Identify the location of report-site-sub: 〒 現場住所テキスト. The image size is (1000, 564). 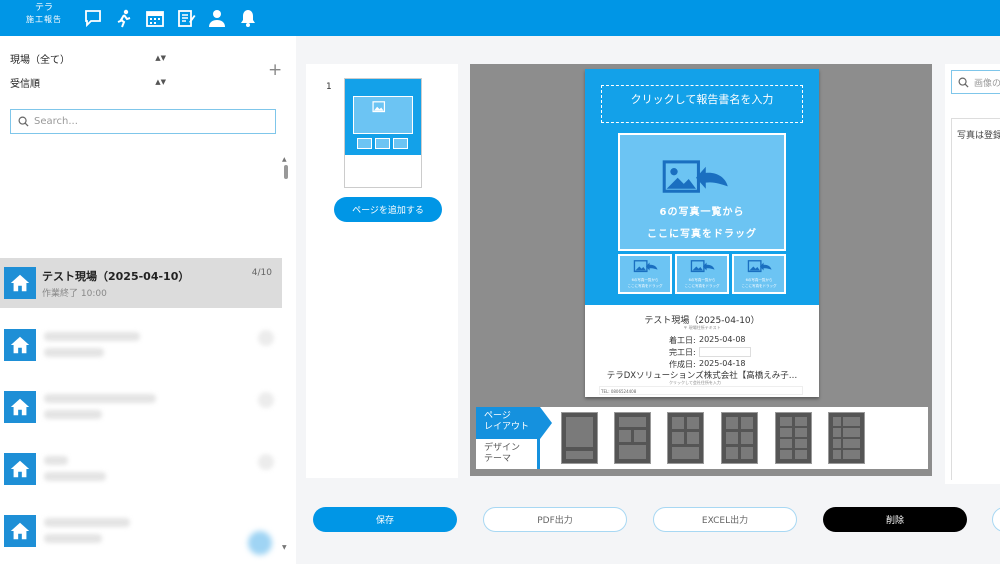
(702, 327).